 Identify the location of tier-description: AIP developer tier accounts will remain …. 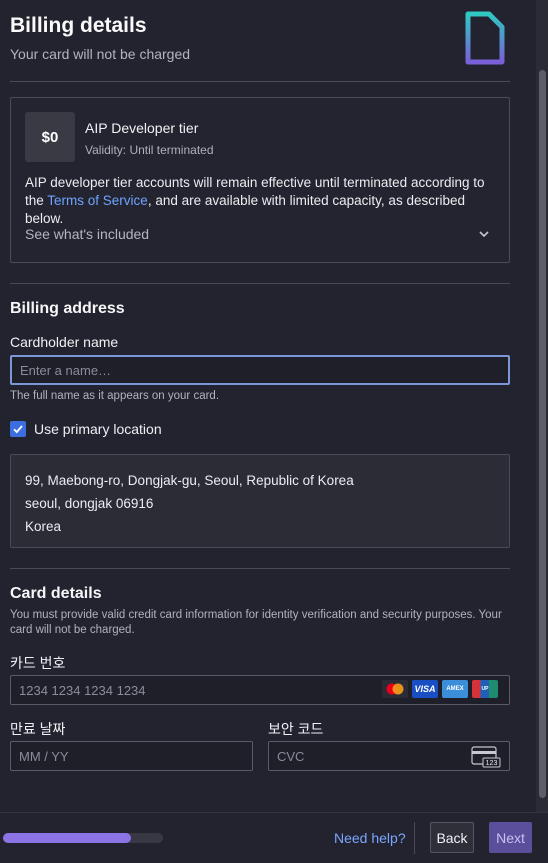
(264, 201).